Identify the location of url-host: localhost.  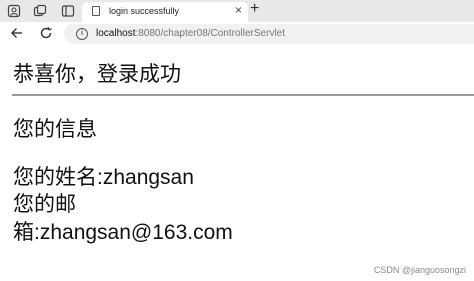
(116, 33).